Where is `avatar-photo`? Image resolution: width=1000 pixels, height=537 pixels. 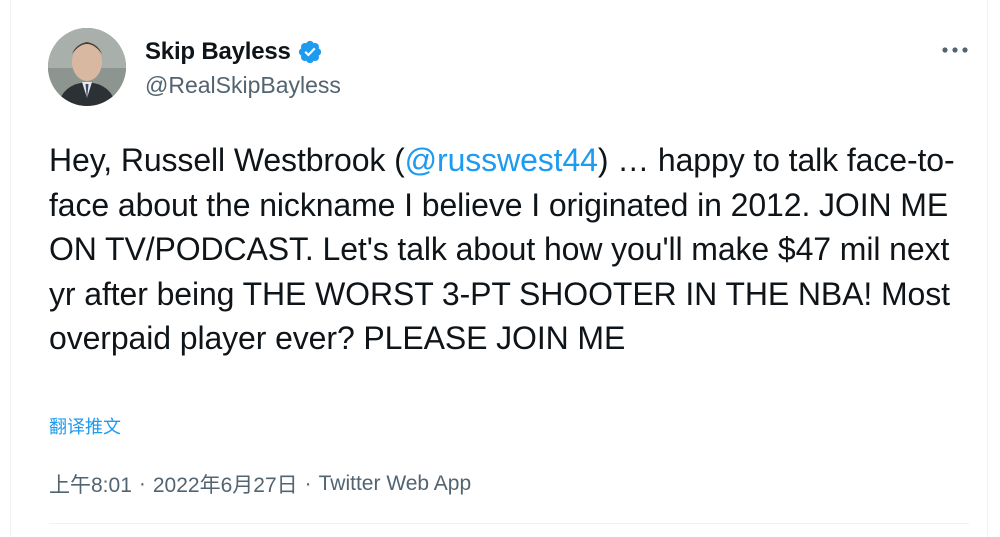 avatar-photo is located at coordinates (87, 67).